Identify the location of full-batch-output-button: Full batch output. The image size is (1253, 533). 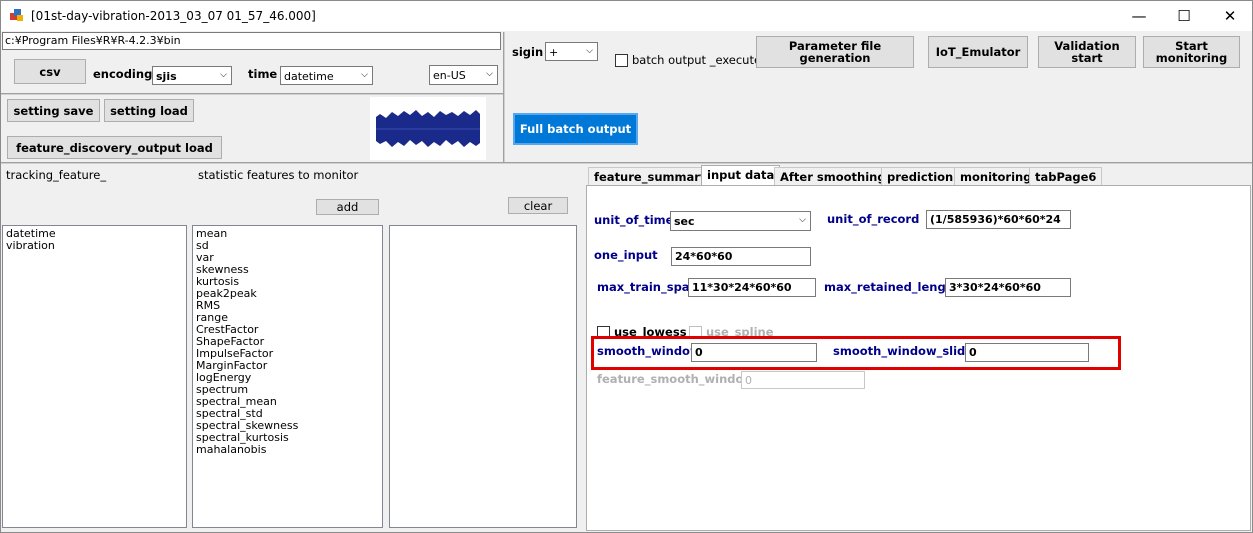
(575, 129).